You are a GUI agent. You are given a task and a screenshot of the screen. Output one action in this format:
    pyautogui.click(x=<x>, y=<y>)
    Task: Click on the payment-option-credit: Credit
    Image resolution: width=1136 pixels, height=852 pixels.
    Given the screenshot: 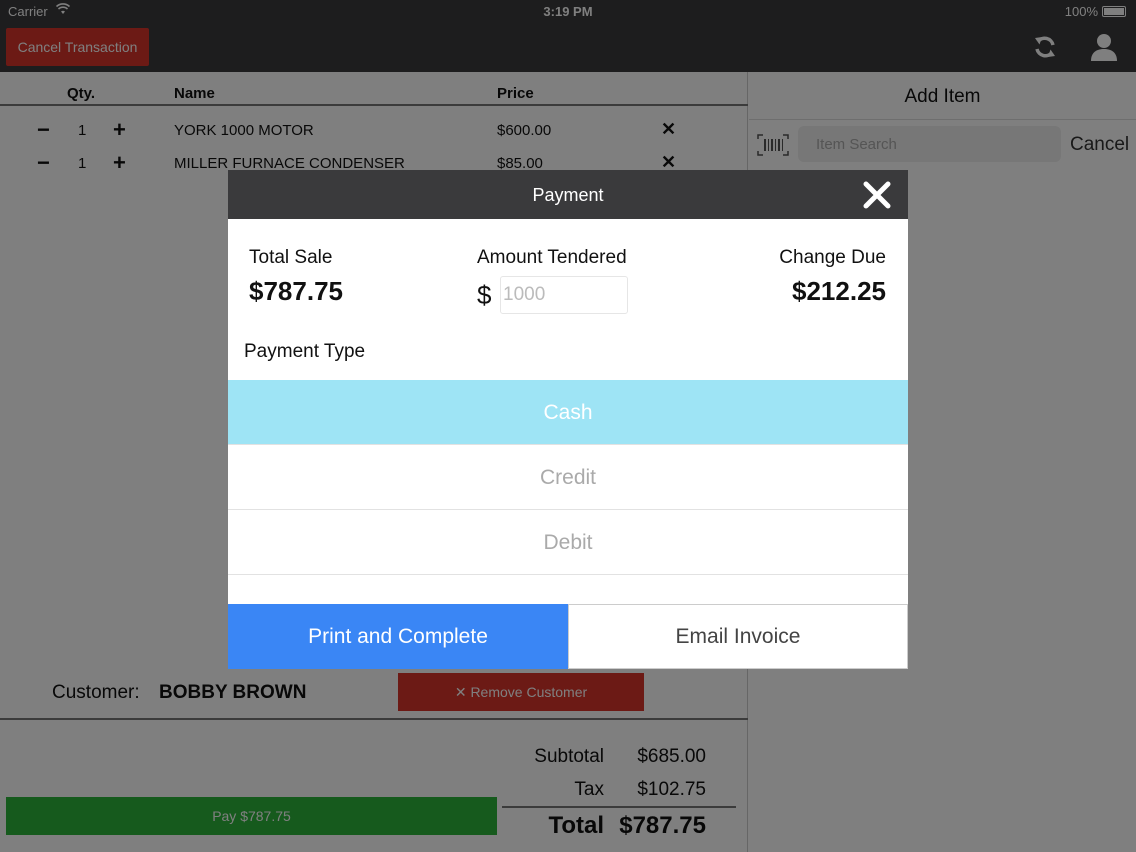 What is the action you would take?
    pyautogui.click(x=568, y=477)
    